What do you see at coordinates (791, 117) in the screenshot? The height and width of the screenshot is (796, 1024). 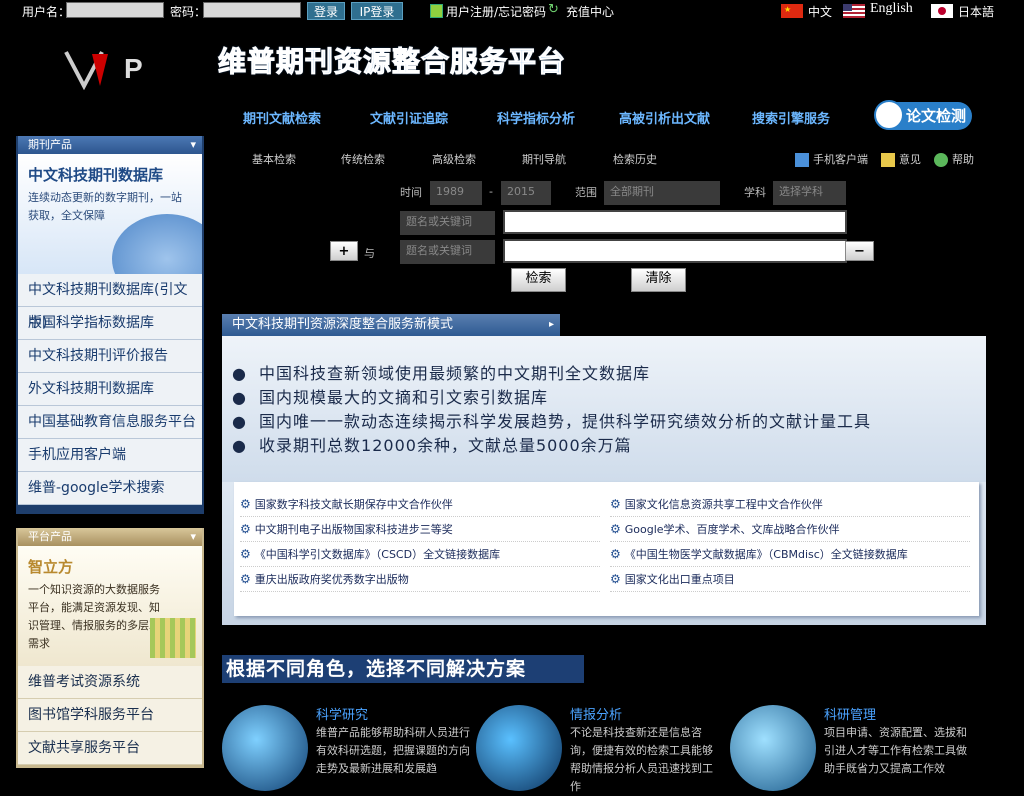 I see `nav-search-engine: 搜索引擎服务` at bounding box center [791, 117].